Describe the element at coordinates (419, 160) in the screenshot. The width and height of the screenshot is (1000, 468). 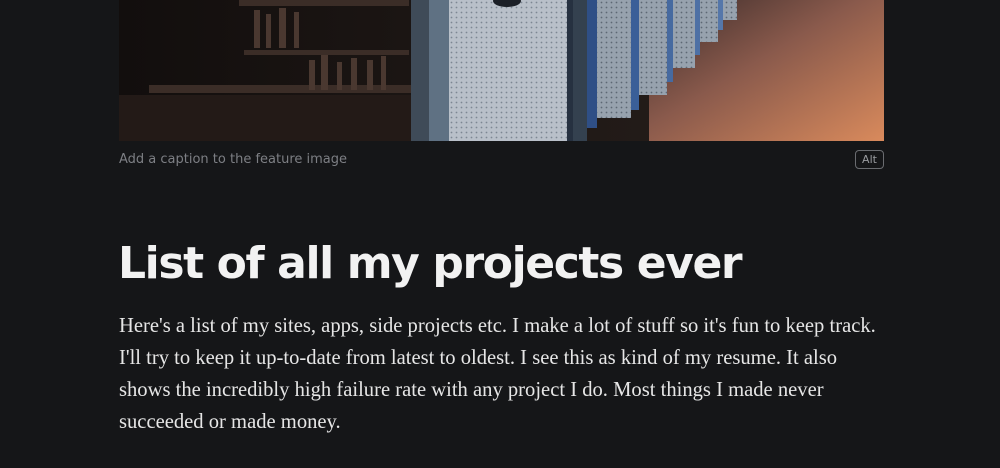
I see `feature-image-caption-input` at that location.